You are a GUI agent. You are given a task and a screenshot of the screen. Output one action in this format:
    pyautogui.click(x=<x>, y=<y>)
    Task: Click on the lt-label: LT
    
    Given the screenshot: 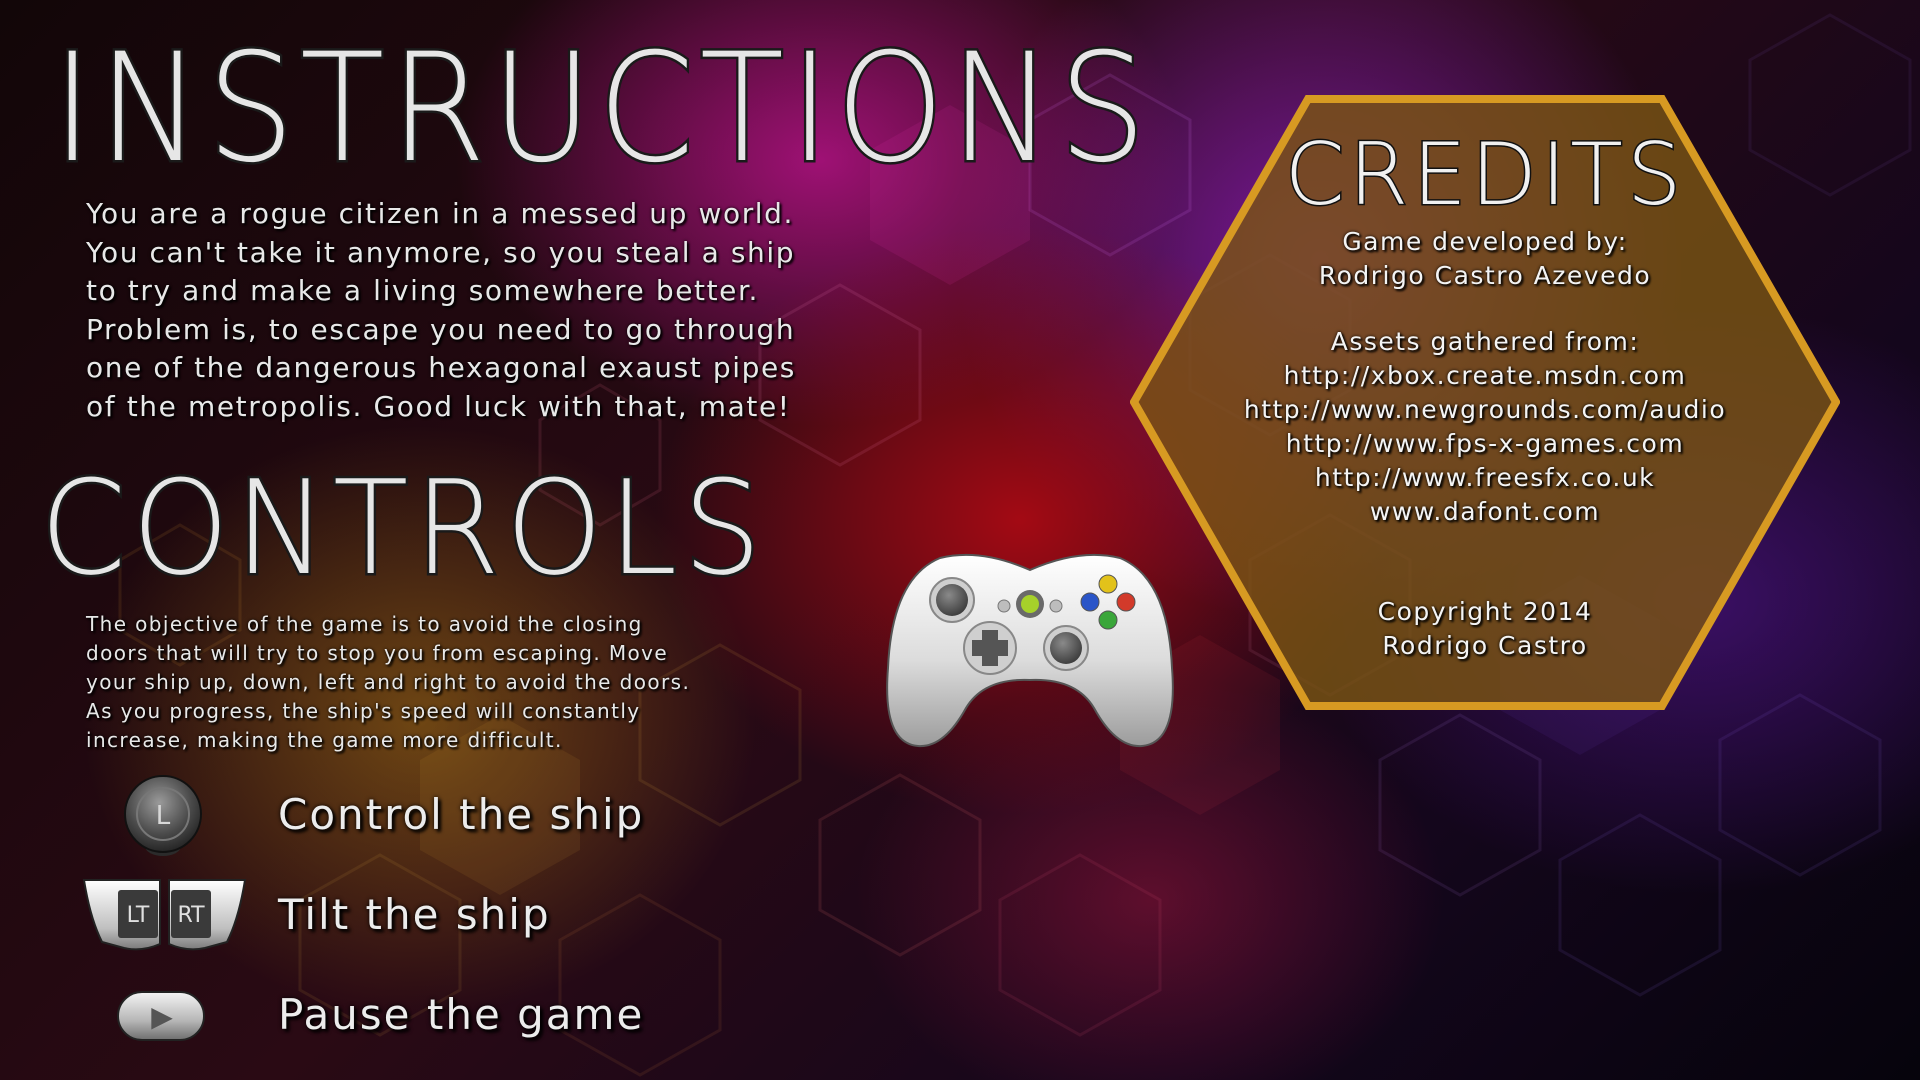 What is the action you would take?
    pyautogui.click(x=138, y=915)
    